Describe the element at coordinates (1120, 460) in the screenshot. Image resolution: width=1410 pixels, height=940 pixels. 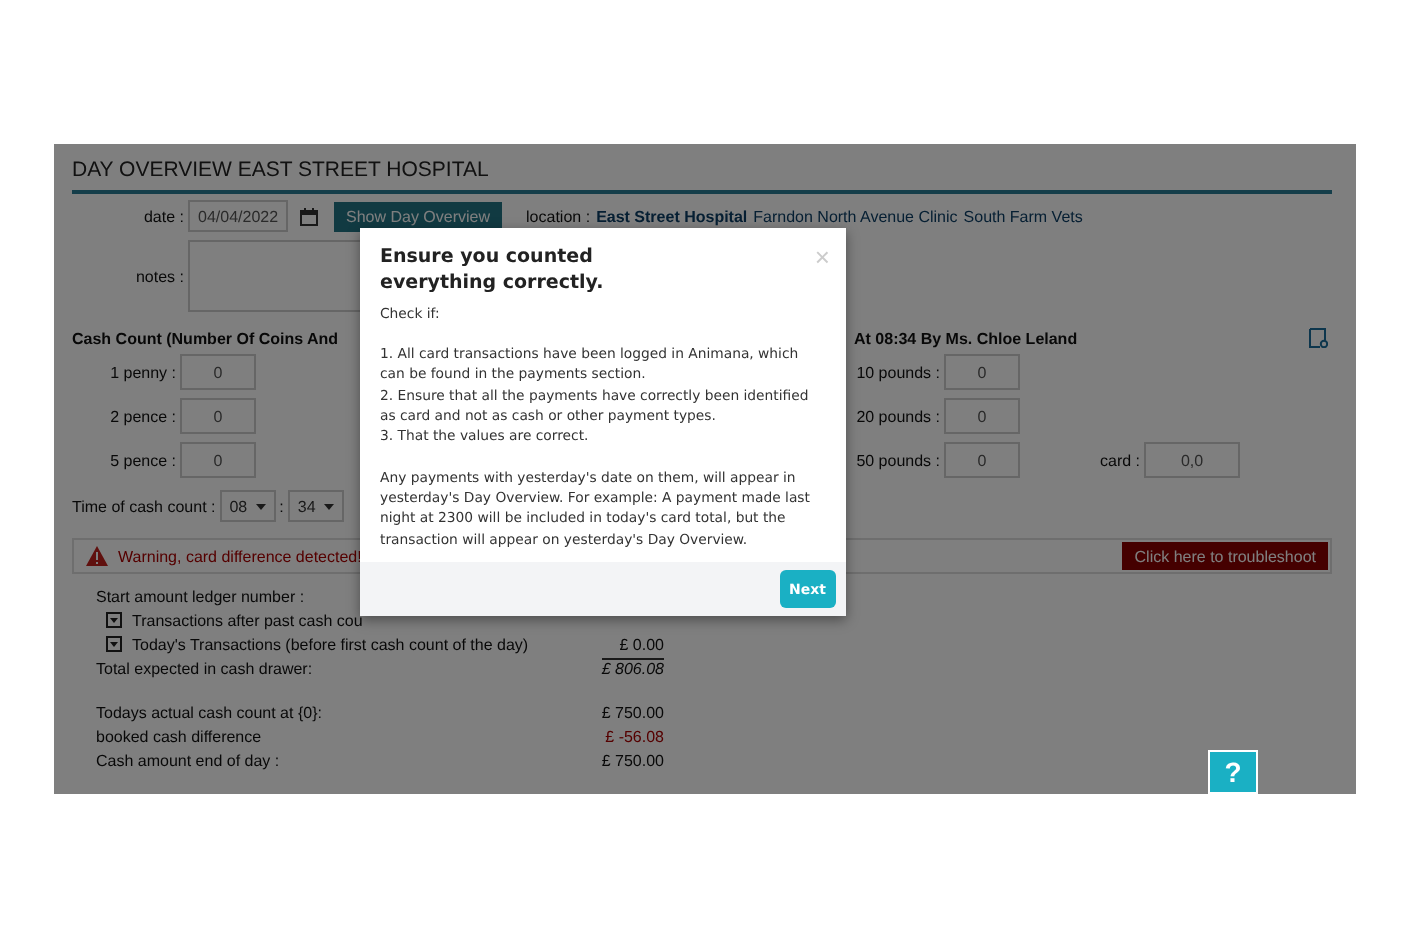
I see `card-label: card :` at that location.